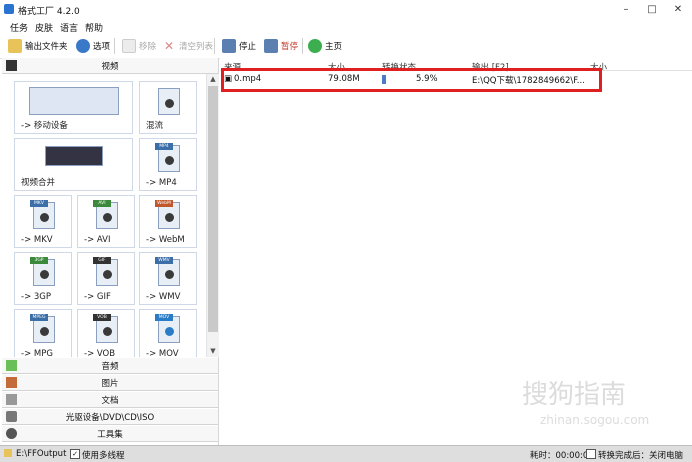  Describe the element at coordinates (411, 80) in the screenshot. I see `highlight-box` at that location.